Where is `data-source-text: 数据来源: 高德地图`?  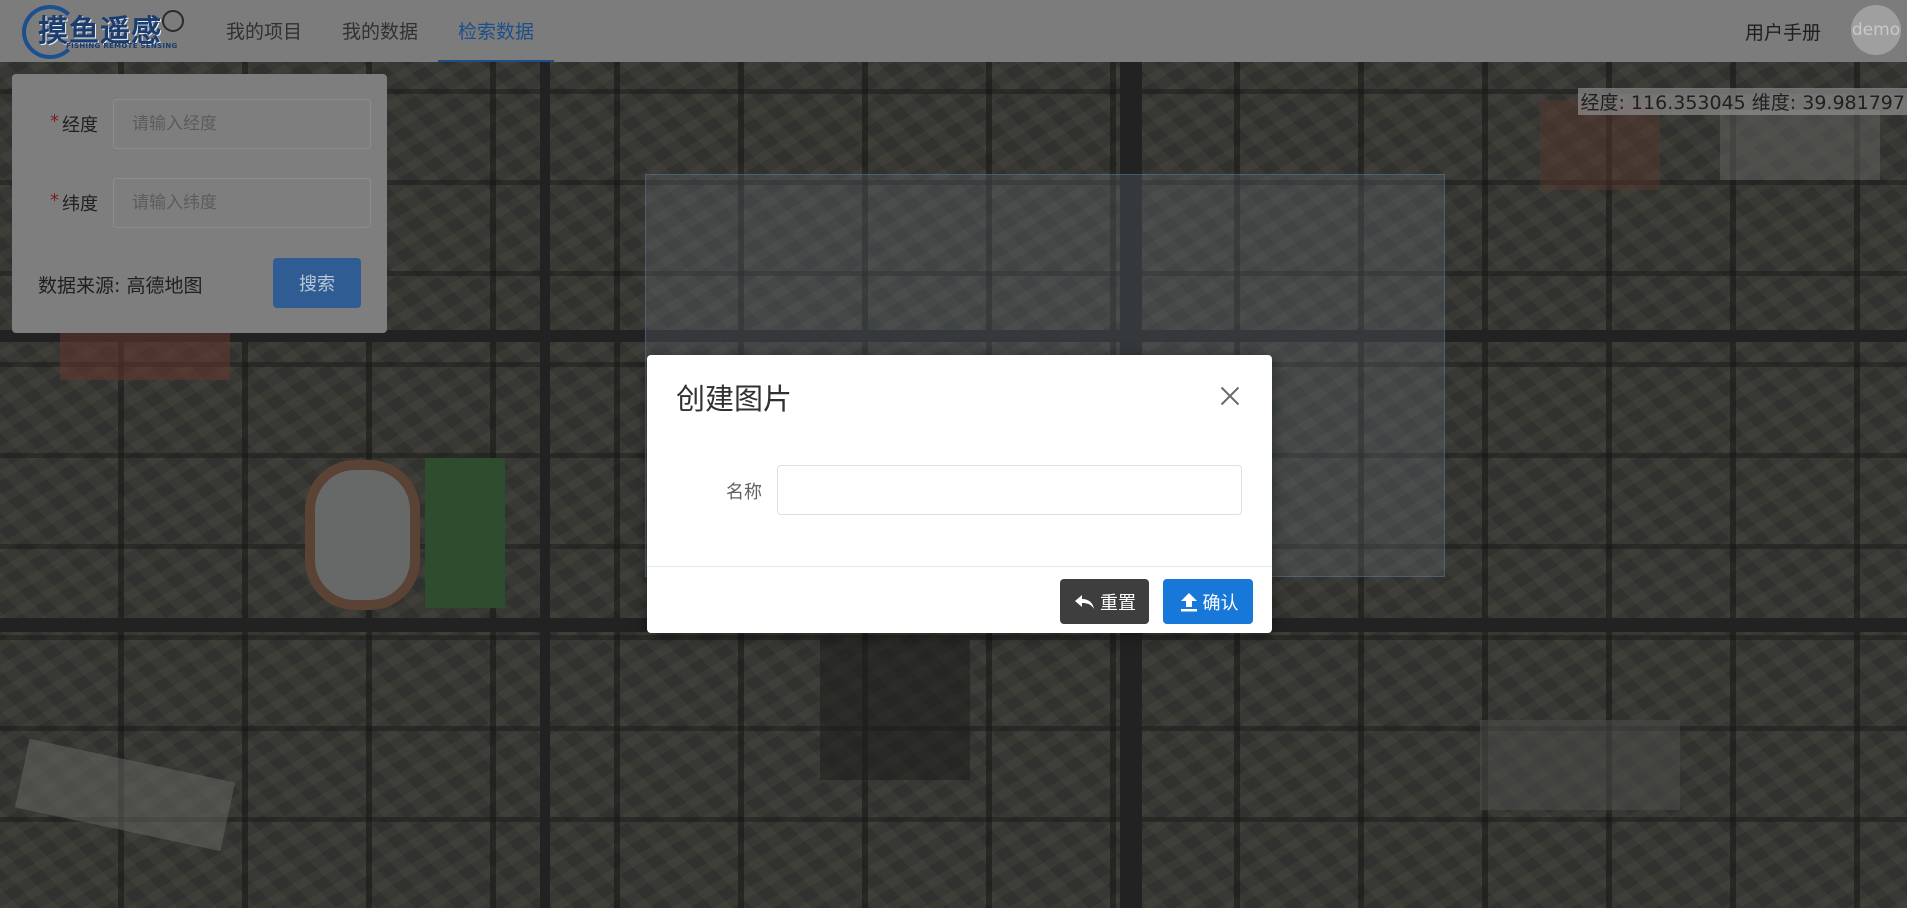 data-source-text: 数据来源: 高德地图 is located at coordinates (120, 286).